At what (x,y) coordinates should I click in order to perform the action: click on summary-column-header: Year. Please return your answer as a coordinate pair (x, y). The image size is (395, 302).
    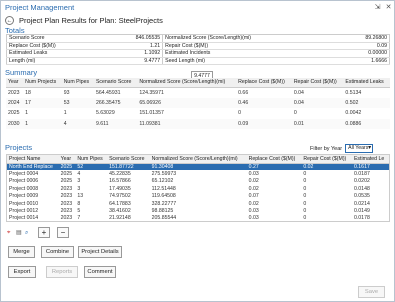
    Looking at the image, I should click on (15, 83).